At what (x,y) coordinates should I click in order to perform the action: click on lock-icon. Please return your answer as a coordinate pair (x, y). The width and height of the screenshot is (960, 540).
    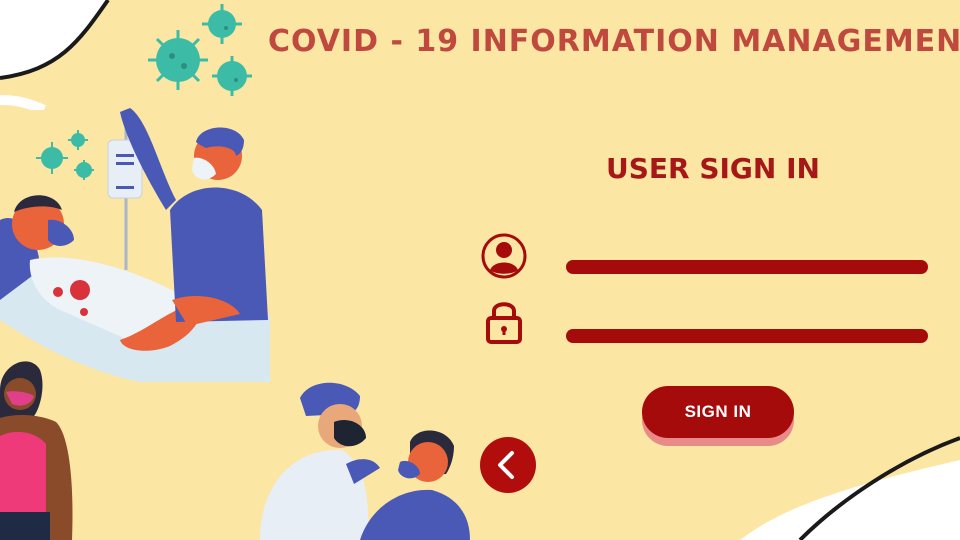
    Looking at the image, I should click on (504, 323).